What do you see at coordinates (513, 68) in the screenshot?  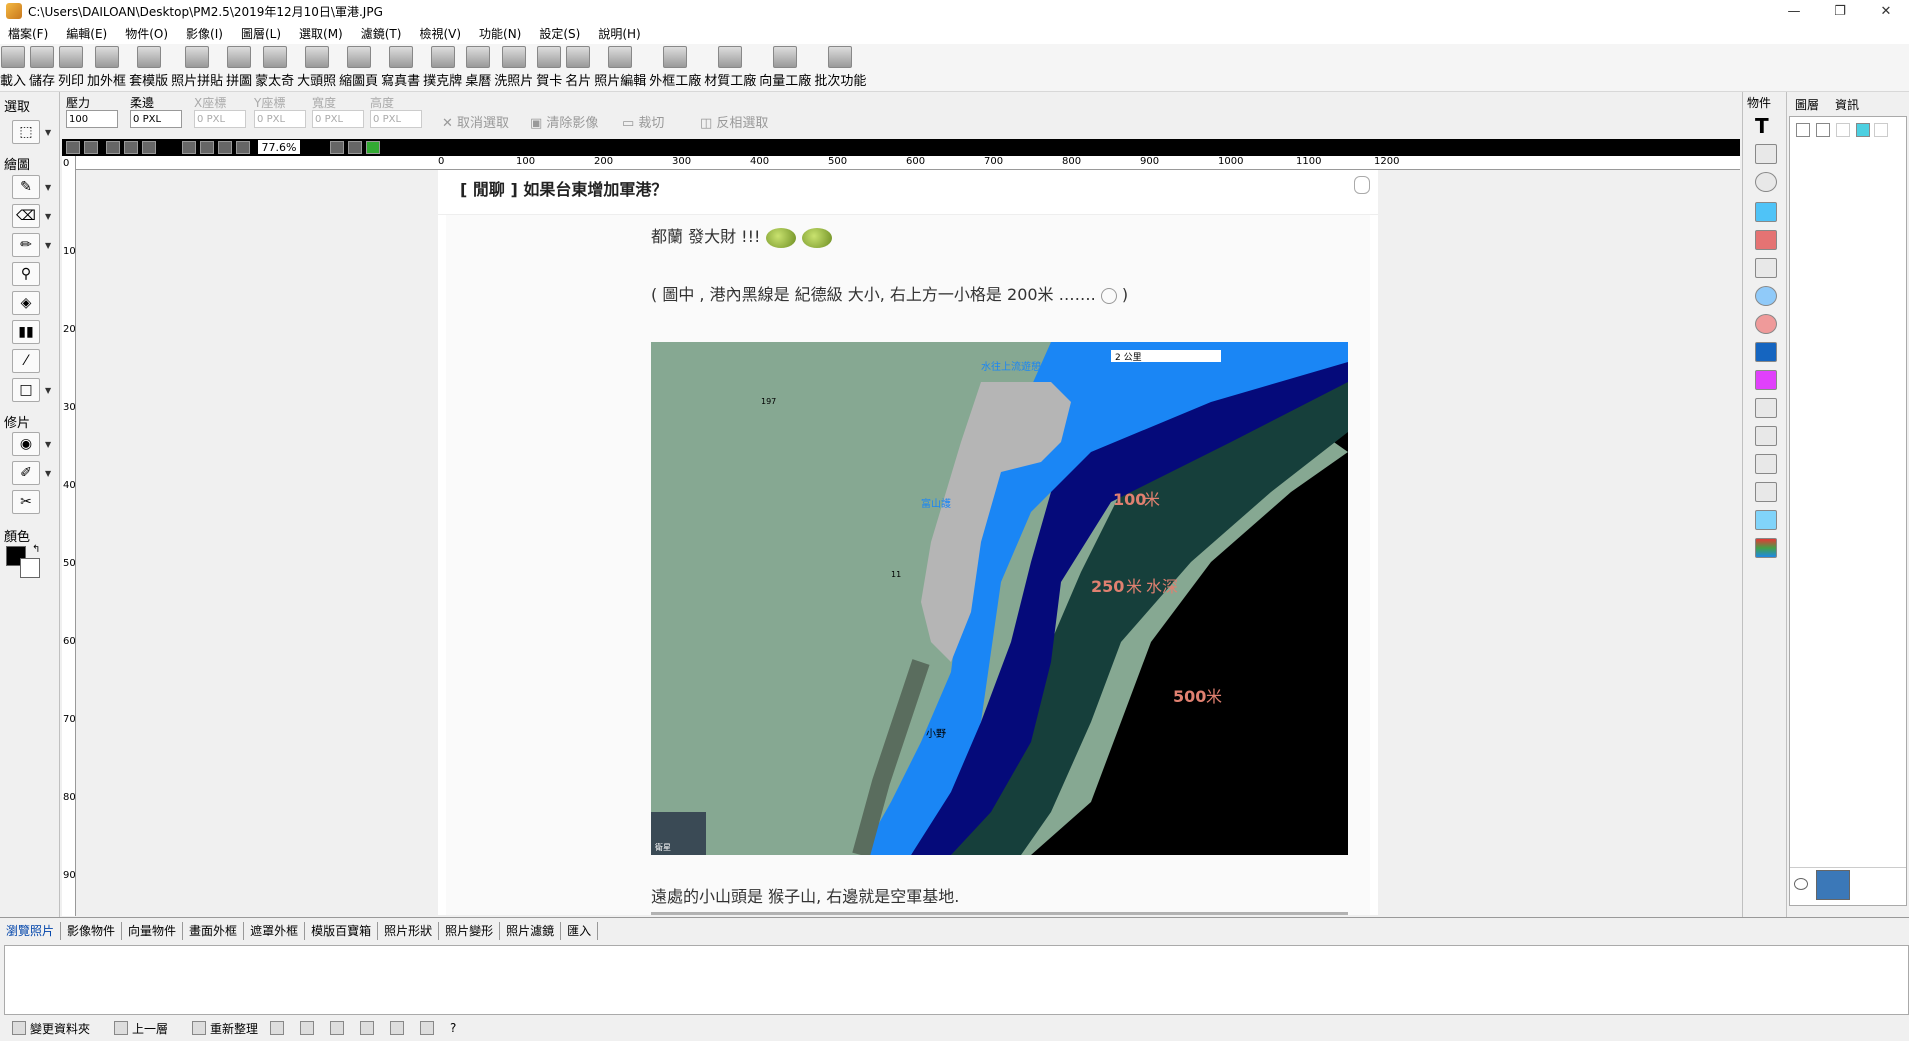 I see `tool-print-photo: 洗照片` at bounding box center [513, 68].